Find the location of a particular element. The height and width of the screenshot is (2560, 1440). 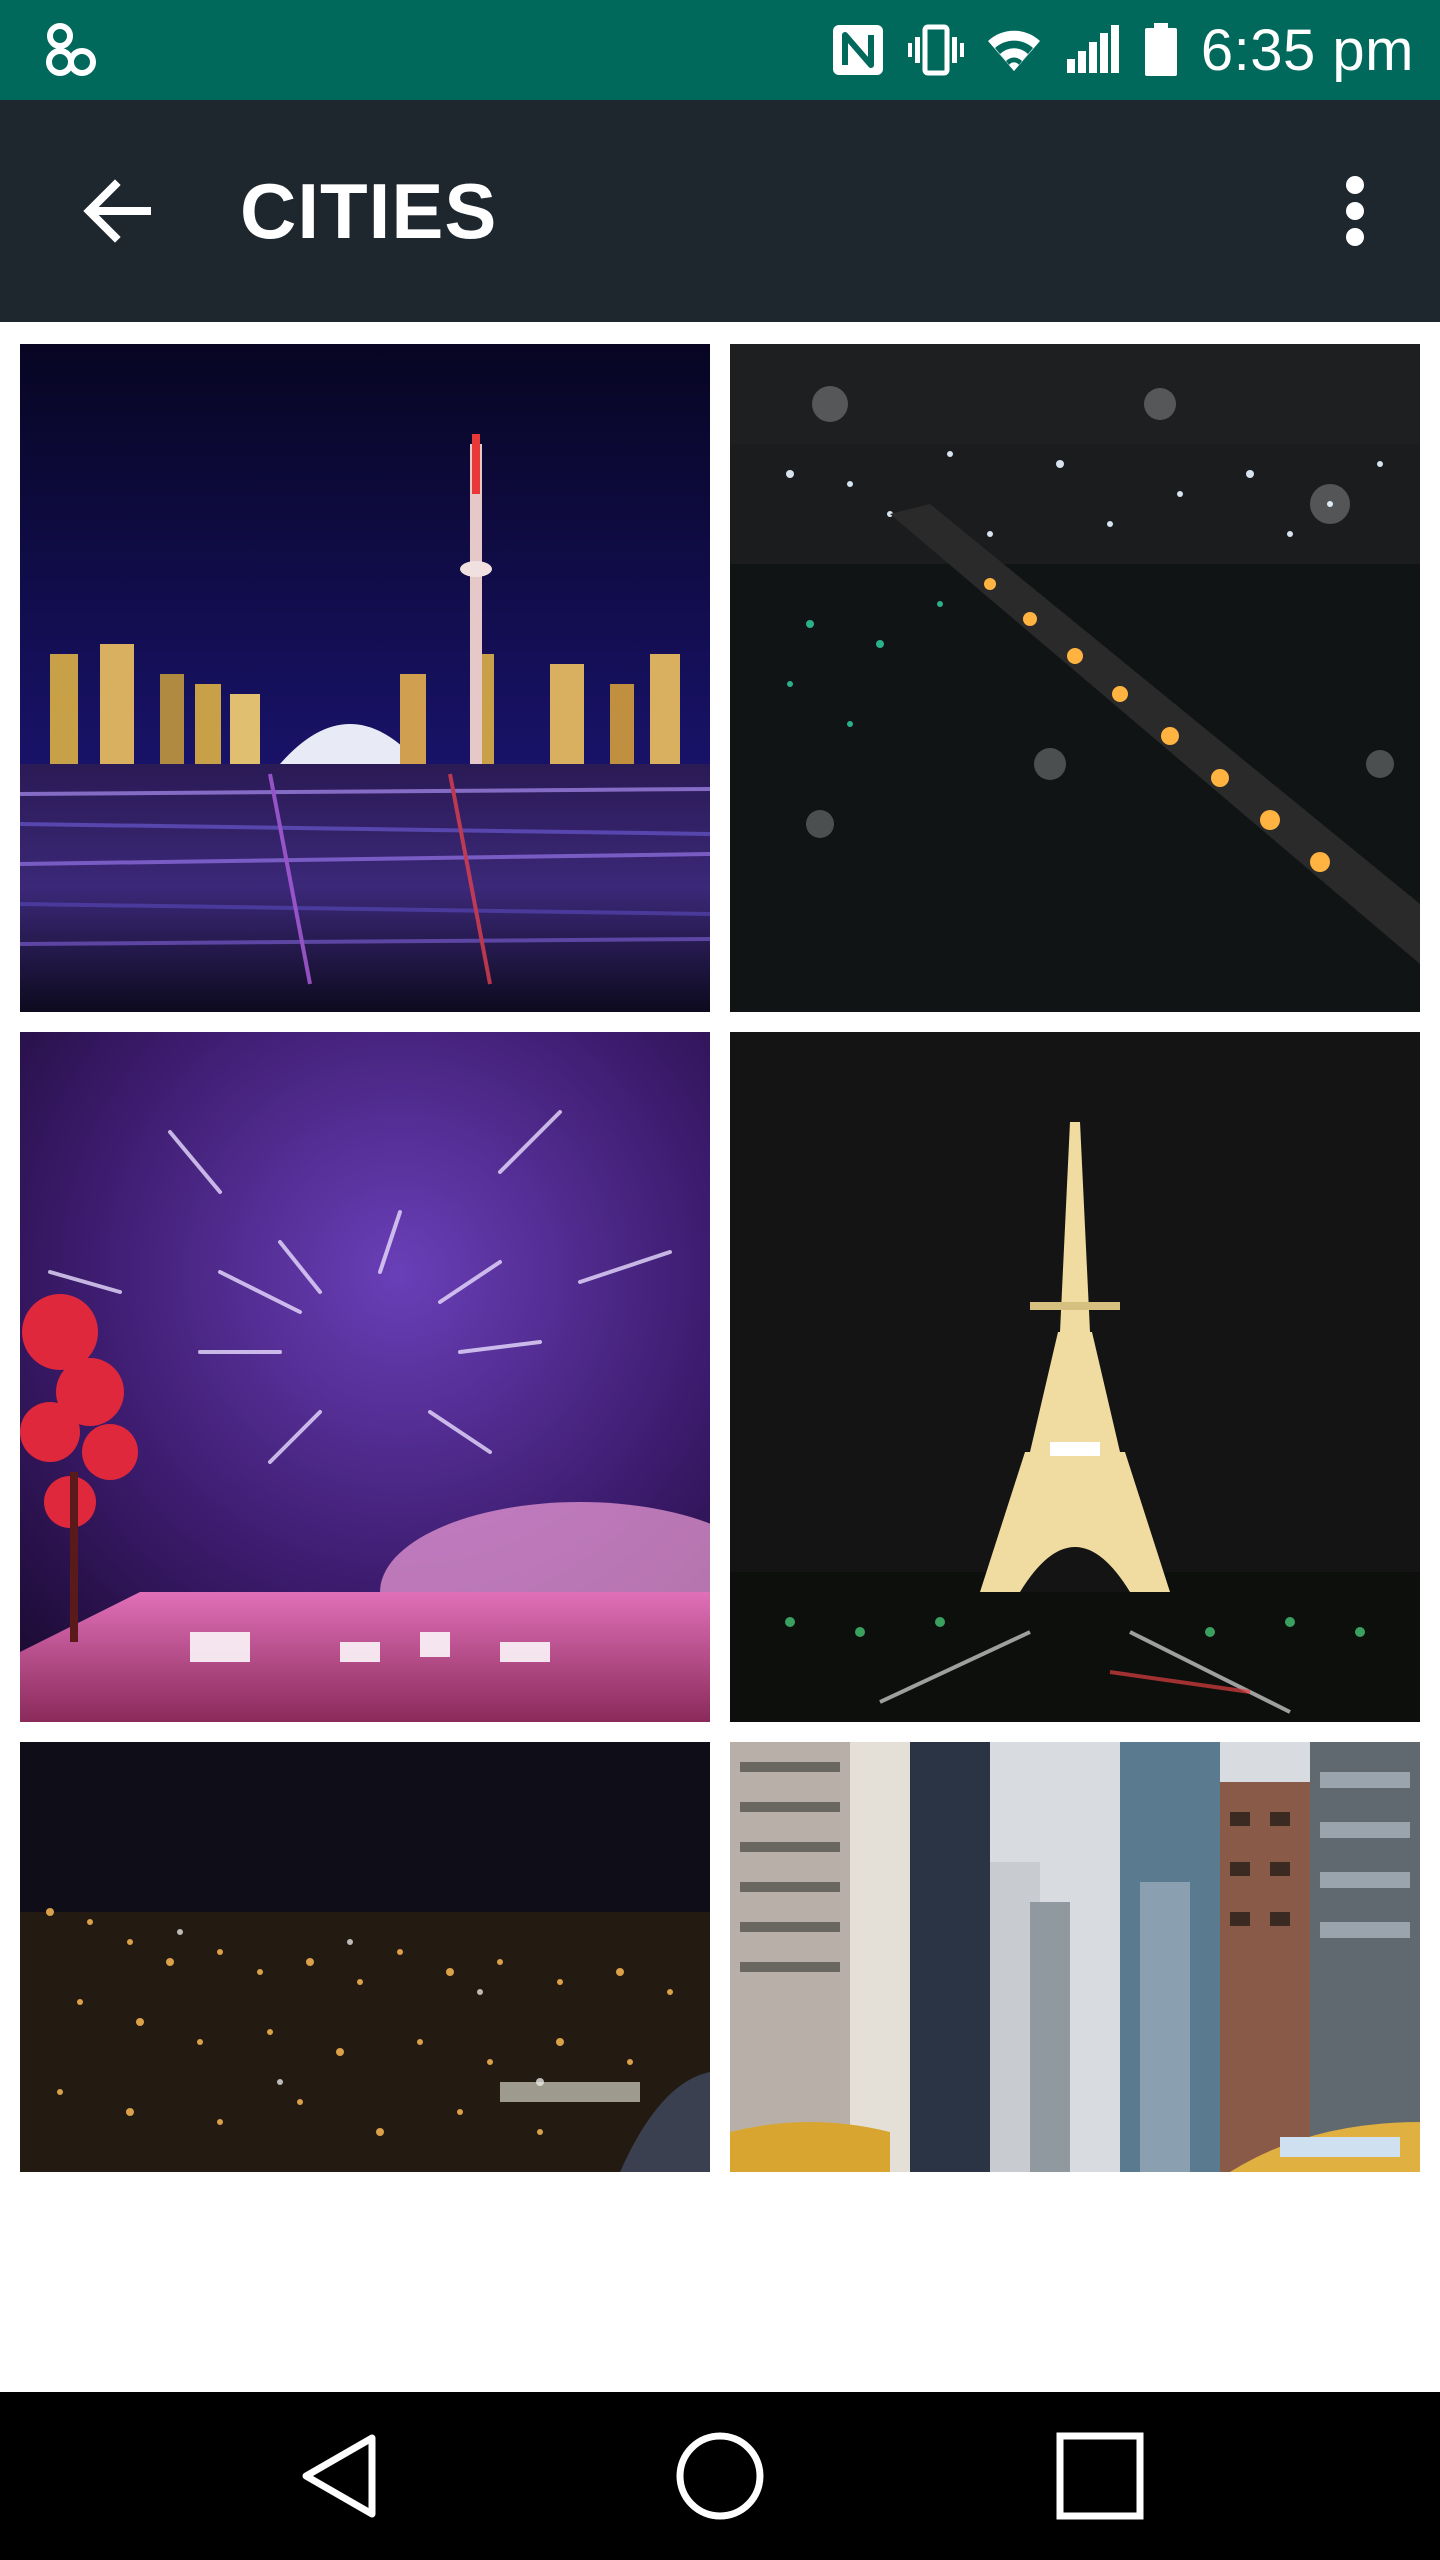

wifi-icon is located at coordinates (1013, 50).